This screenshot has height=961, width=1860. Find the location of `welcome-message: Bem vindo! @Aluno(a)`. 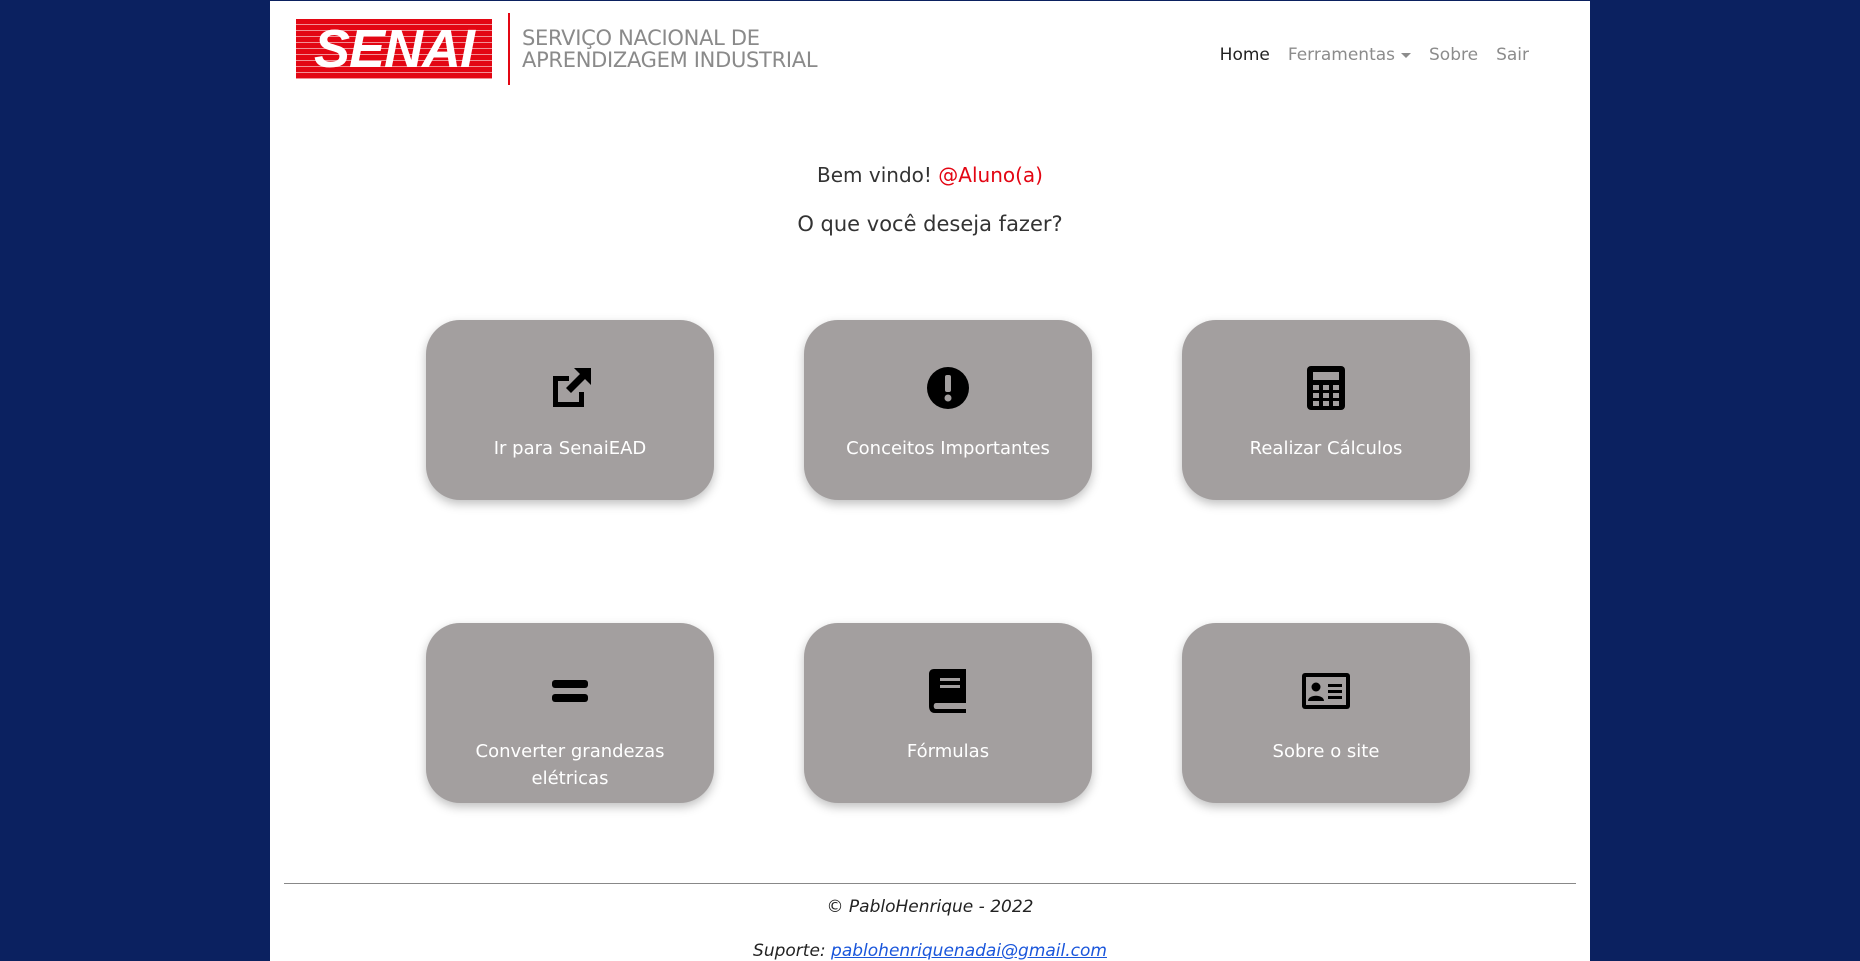

welcome-message: Bem vindo! @Aluno(a) is located at coordinates (930, 175).